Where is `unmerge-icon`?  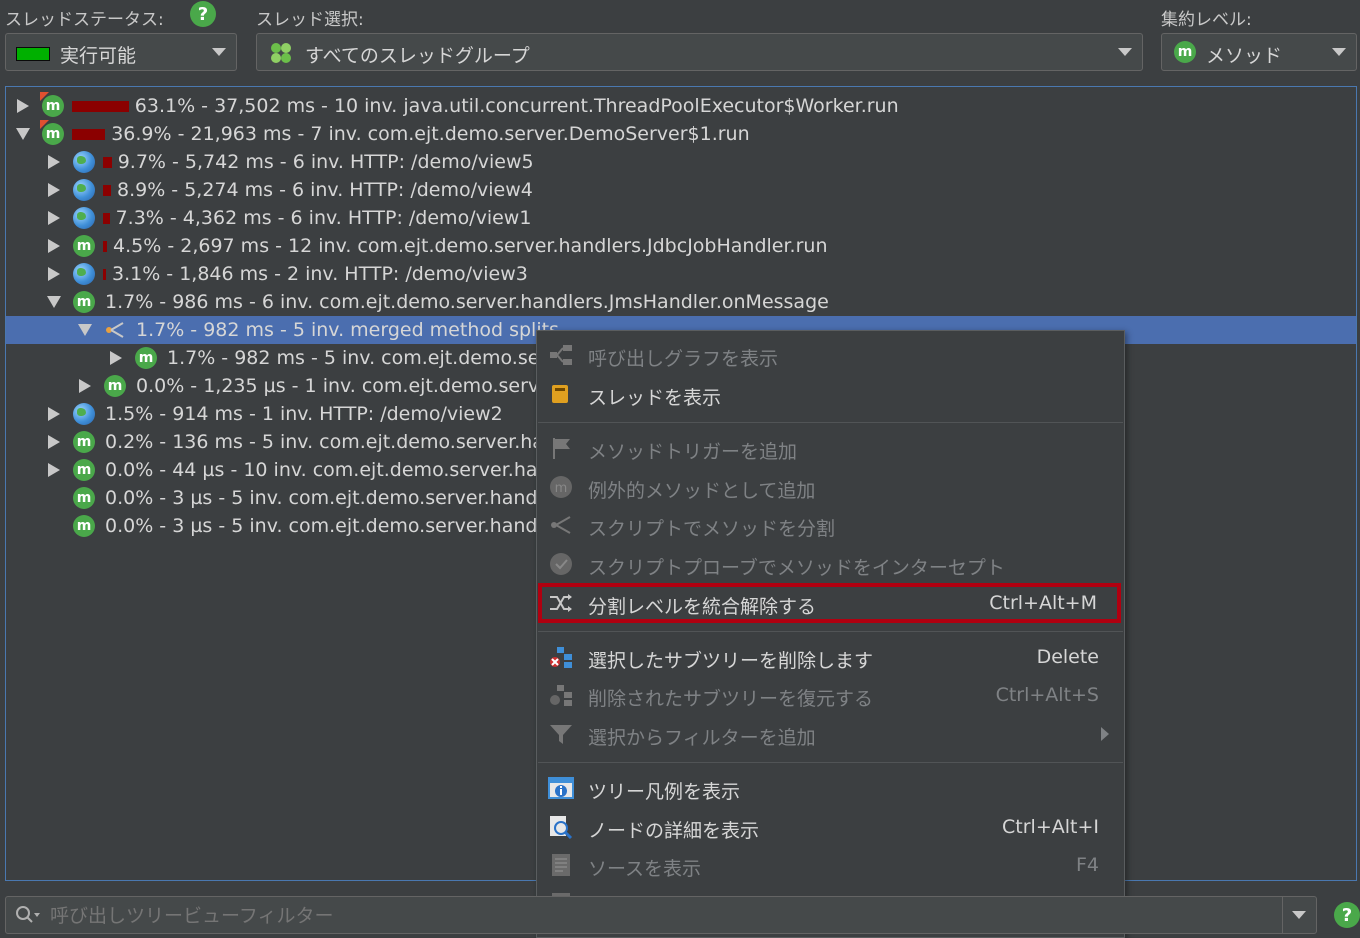 unmerge-icon is located at coordinates (561, 603).